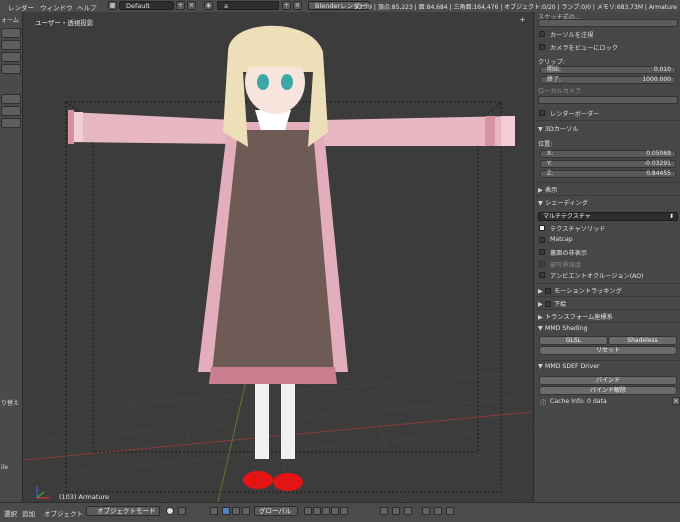  I want to click on snap-icon, so click(408, 511).